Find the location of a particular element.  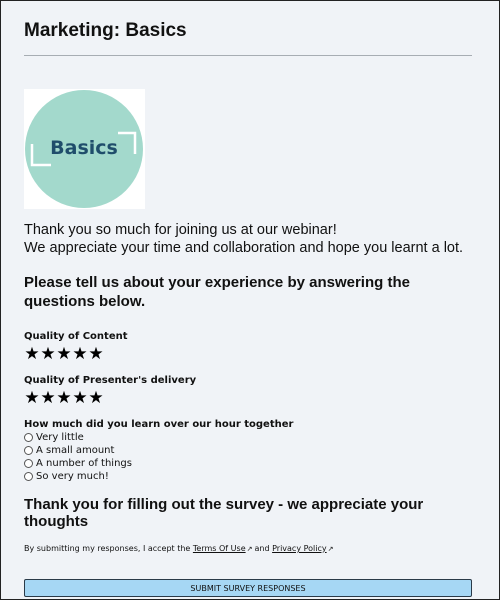

learning-option-very-little: Very little is located at coordinates (78, 437).